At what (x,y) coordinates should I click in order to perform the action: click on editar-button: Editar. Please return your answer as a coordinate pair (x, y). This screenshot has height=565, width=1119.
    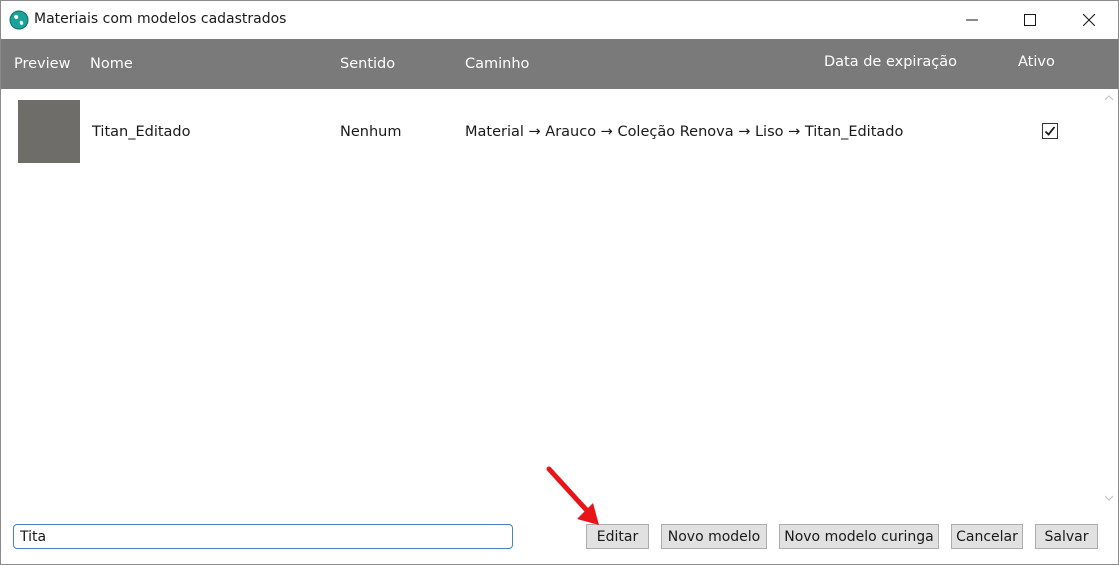
    Looking at the image, I should click on (617, 536).